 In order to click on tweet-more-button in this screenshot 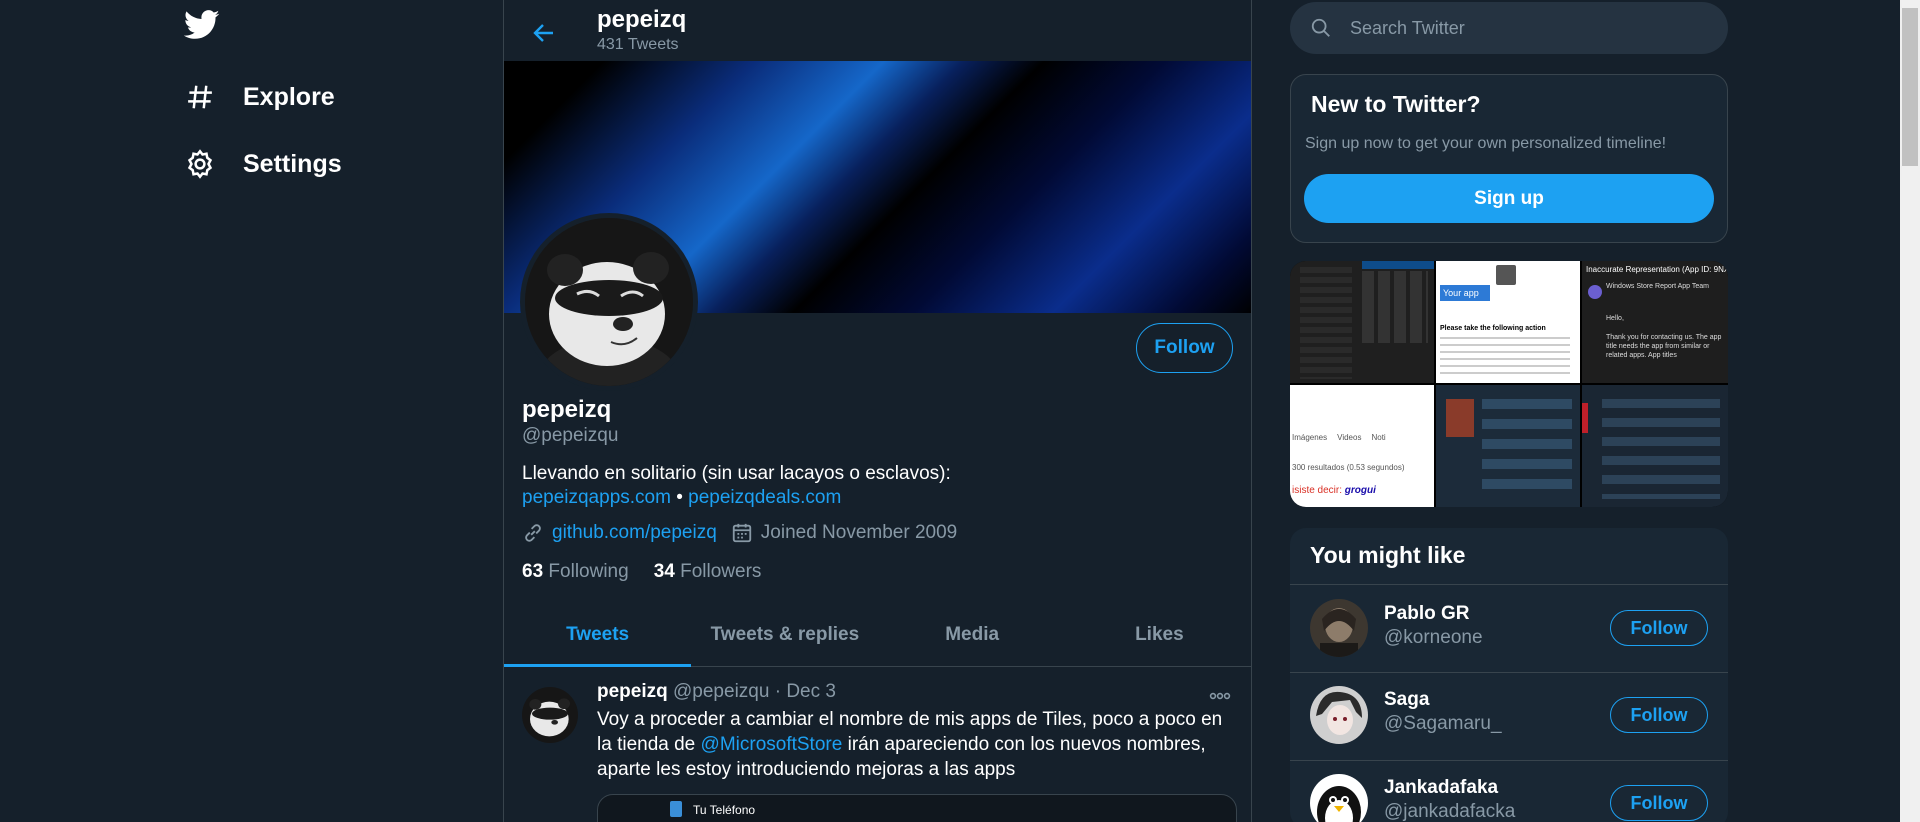, I will do `click(1220, 696)`.